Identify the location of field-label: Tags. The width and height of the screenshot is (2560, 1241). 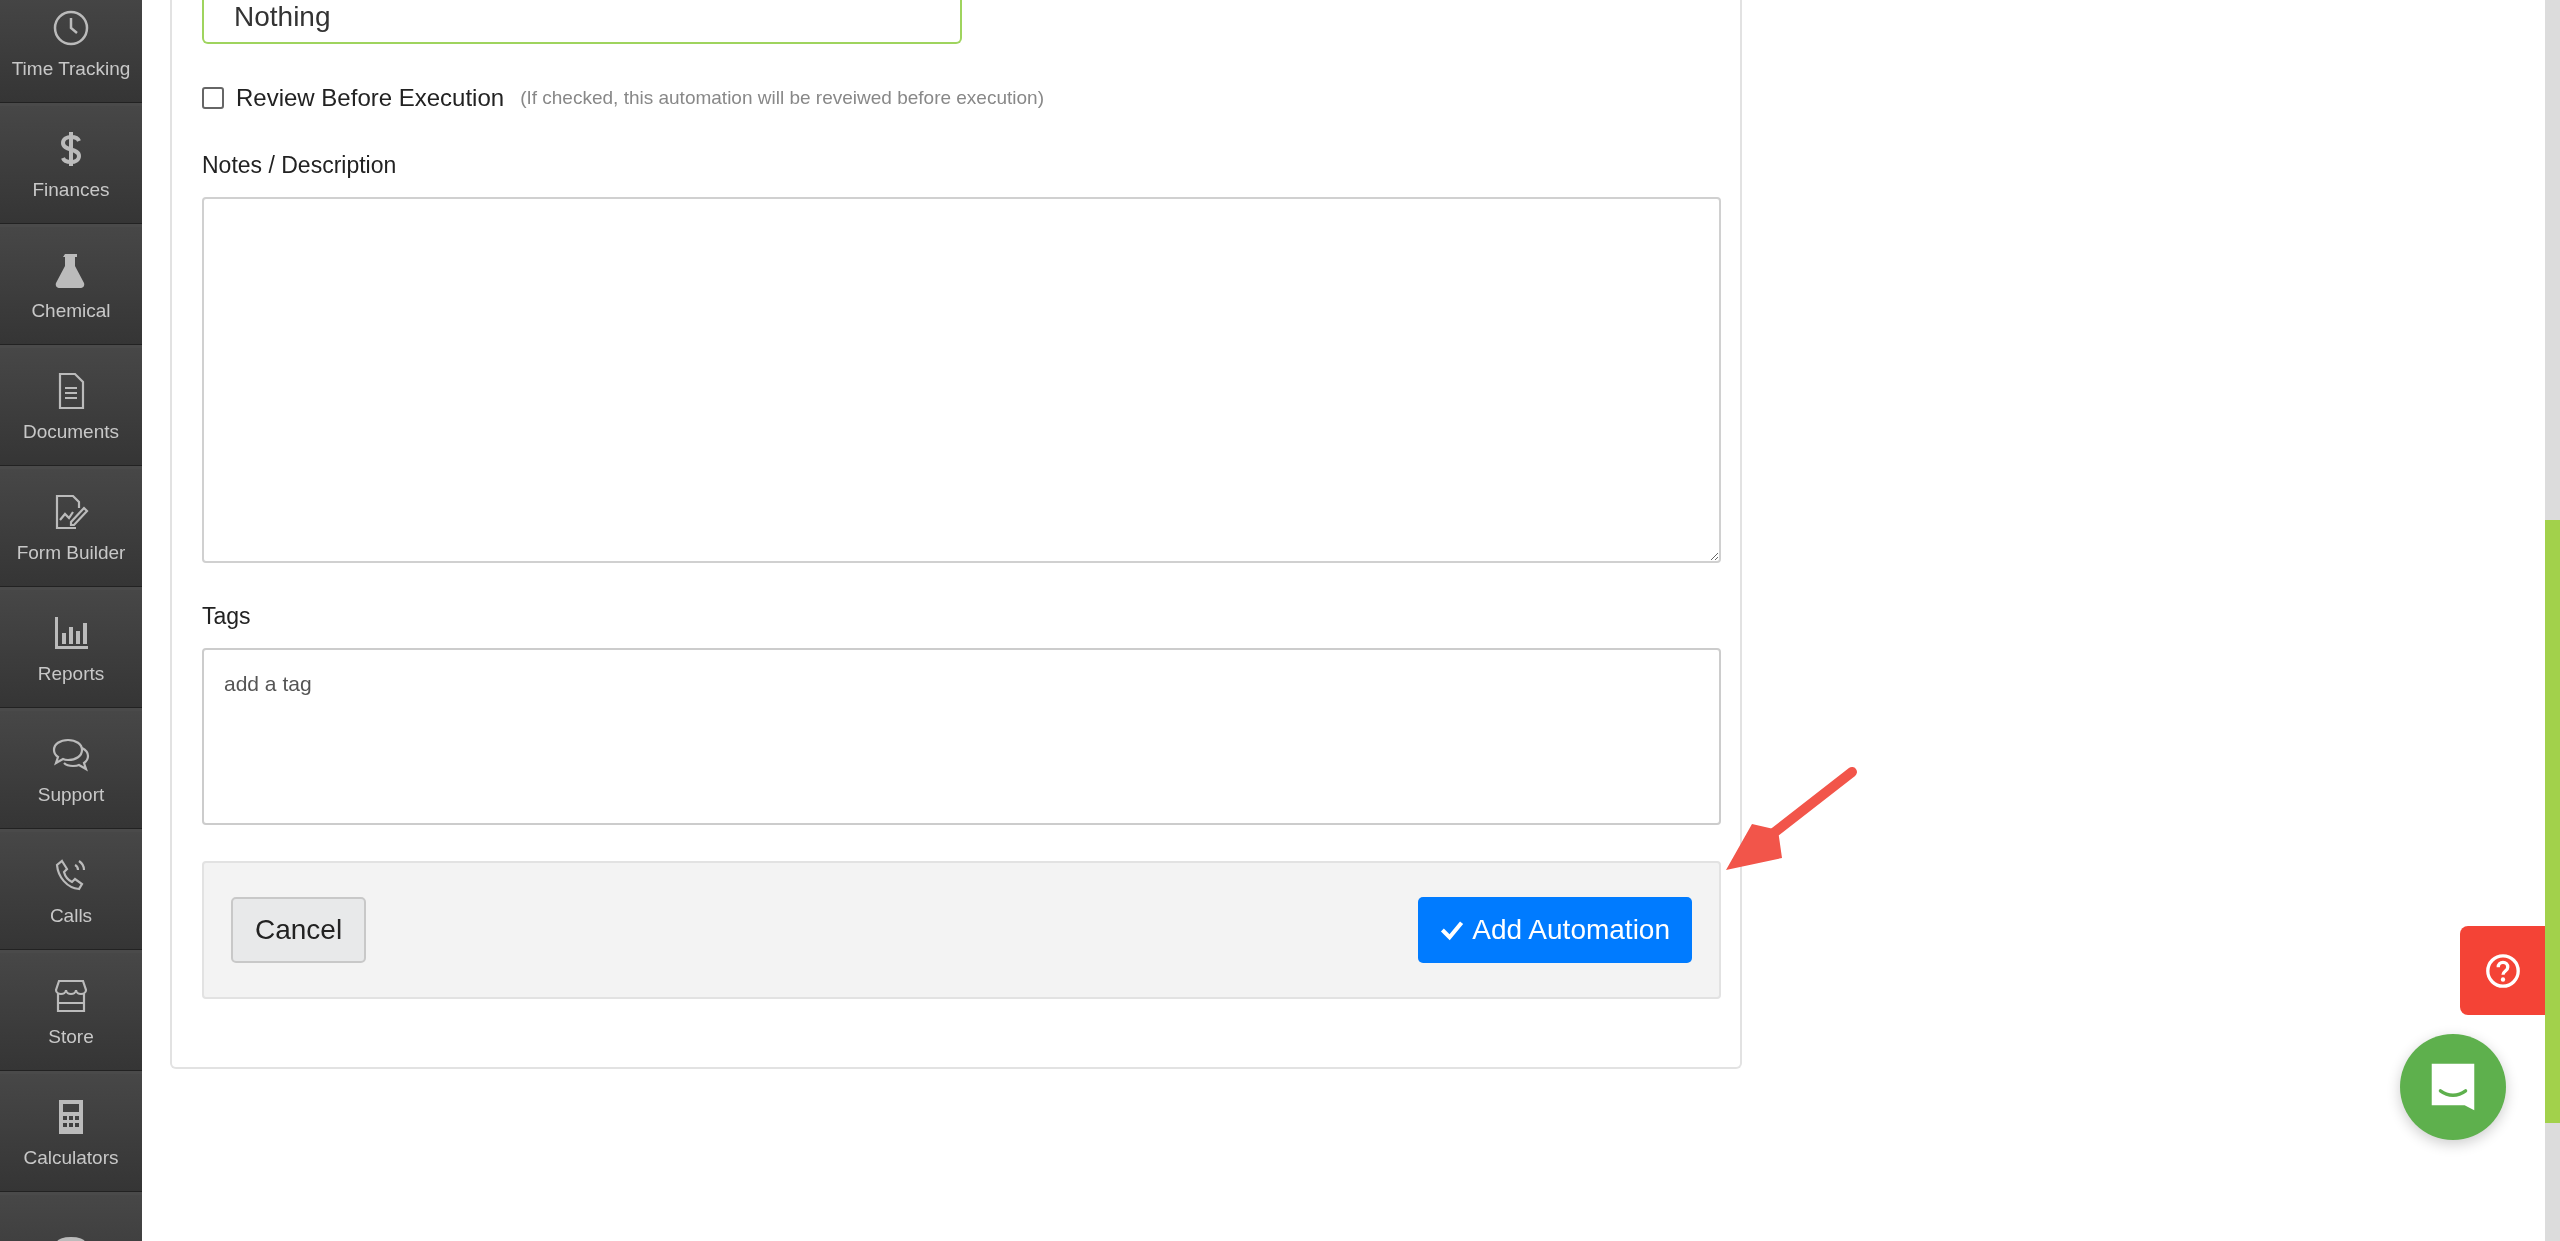
(227, 616).